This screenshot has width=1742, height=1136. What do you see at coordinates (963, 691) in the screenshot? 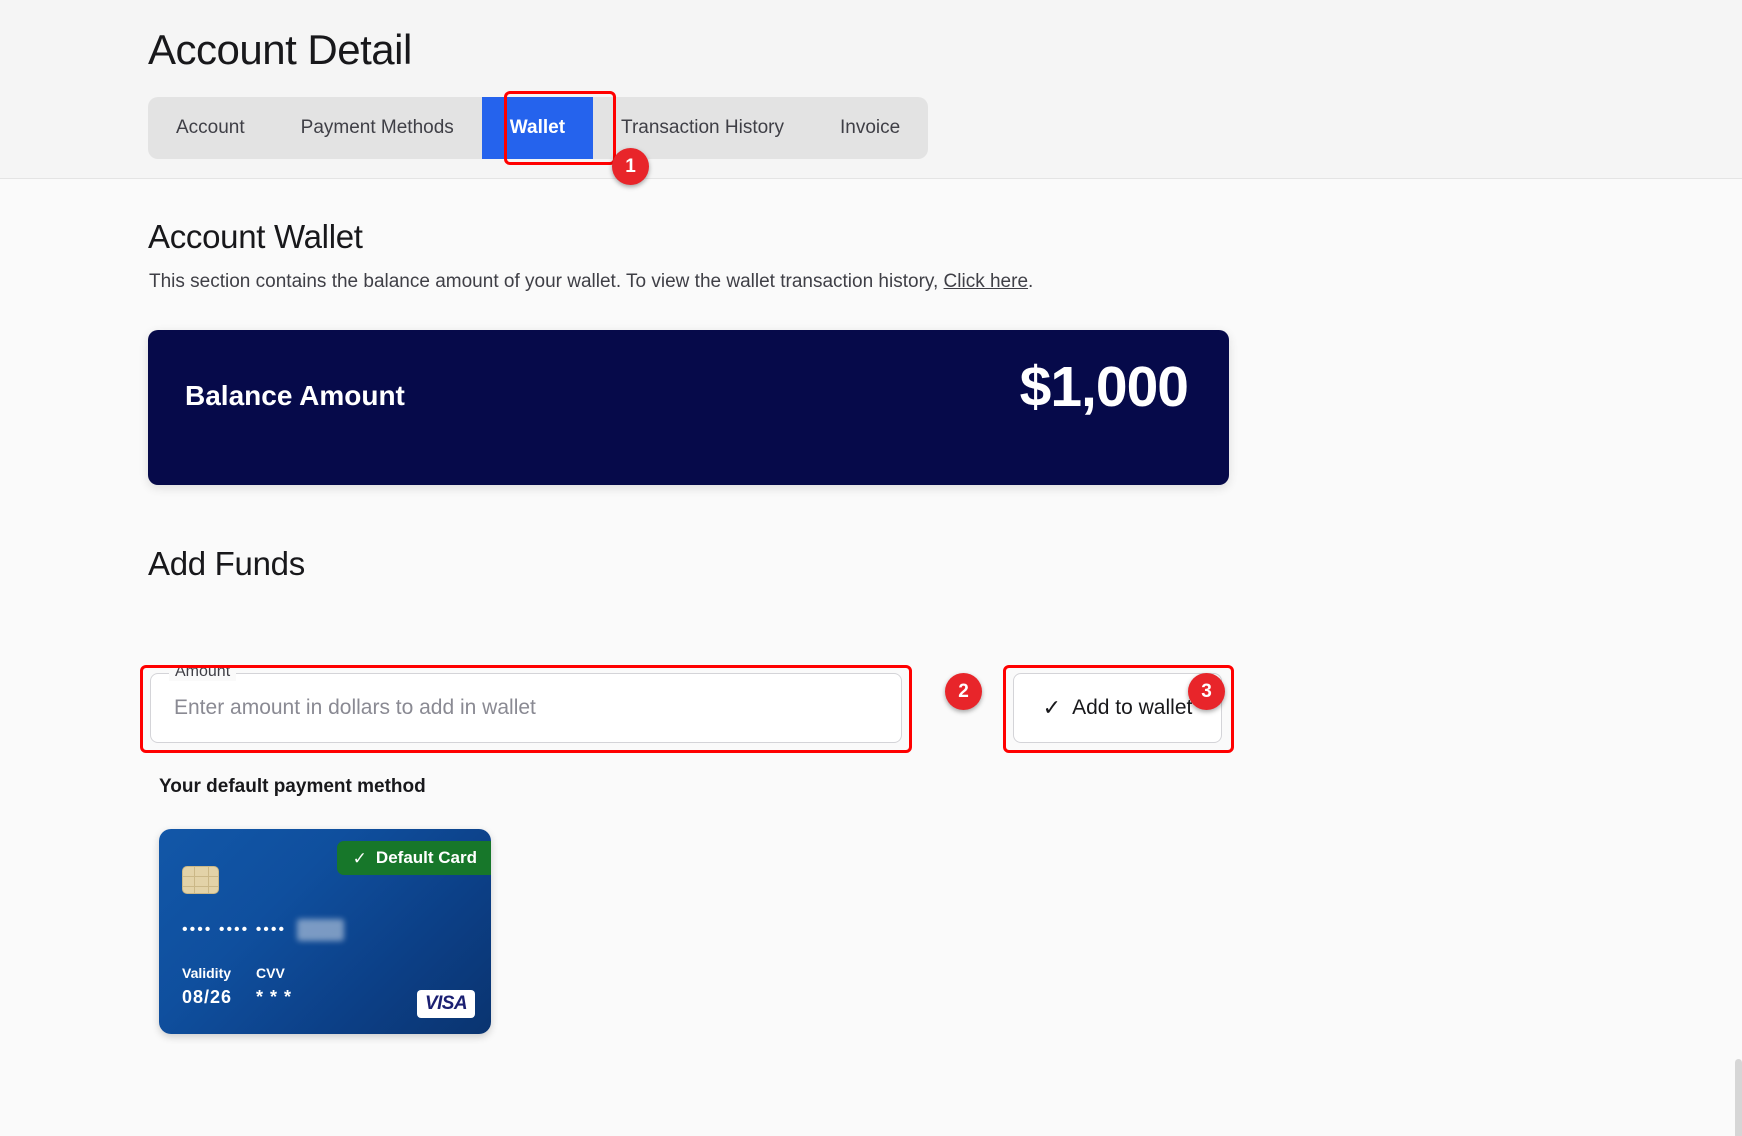
I see `annotation-badge-2: 2` at bounding box center [963, 691].